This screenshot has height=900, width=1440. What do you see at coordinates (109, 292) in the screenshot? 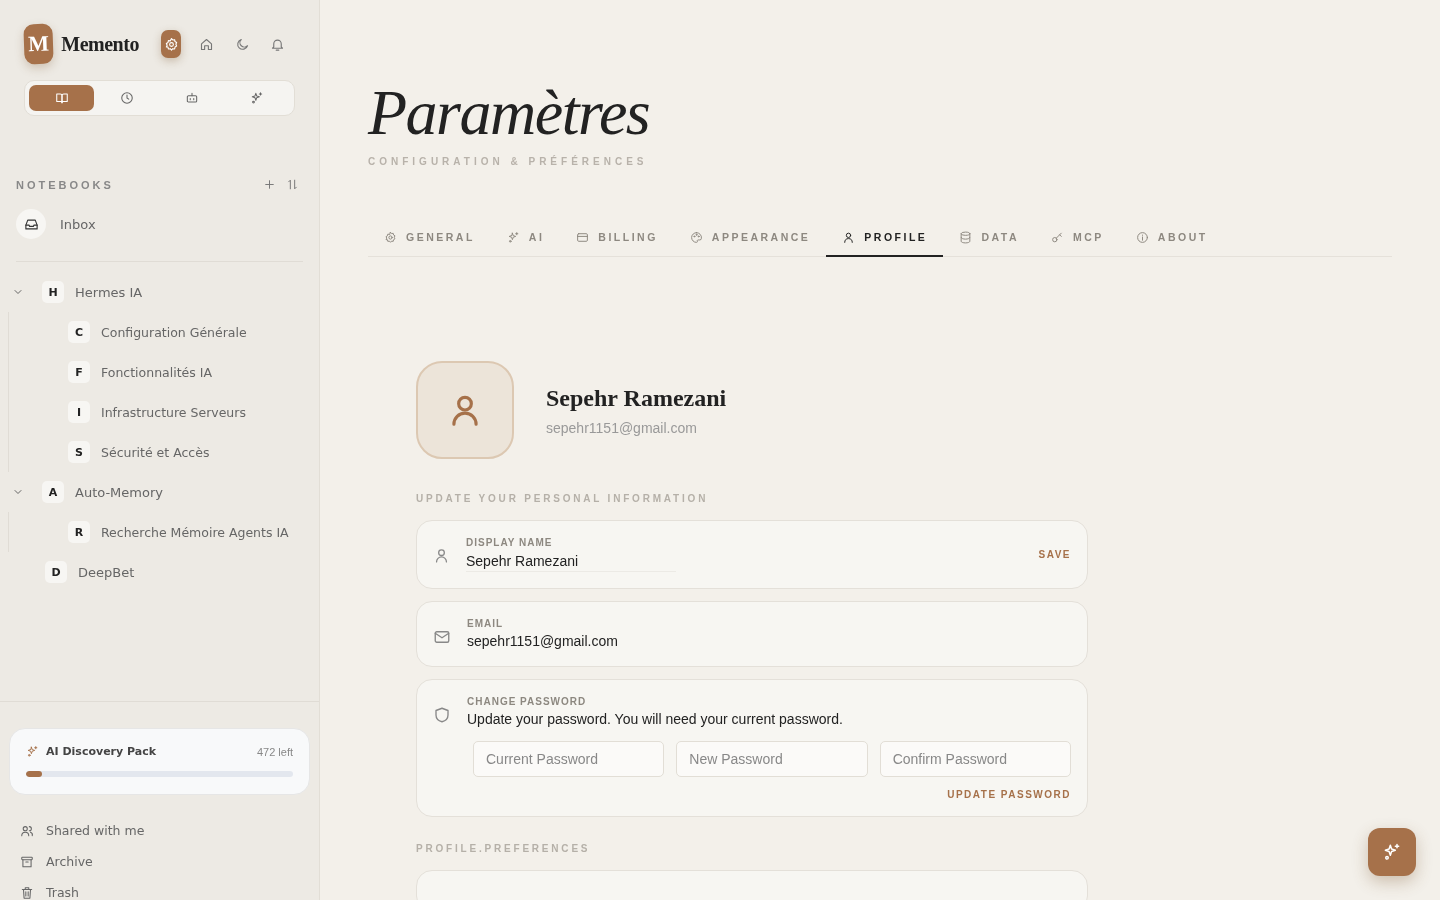
I see `notebook-name: Hermes IA` at bounding box center [109, 292].